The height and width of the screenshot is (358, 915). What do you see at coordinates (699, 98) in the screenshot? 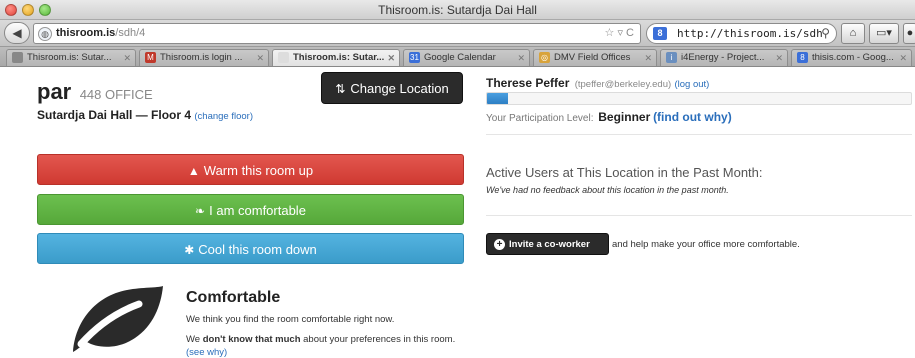
I see `participation-progress-bar` at bounding box center [699, 98].